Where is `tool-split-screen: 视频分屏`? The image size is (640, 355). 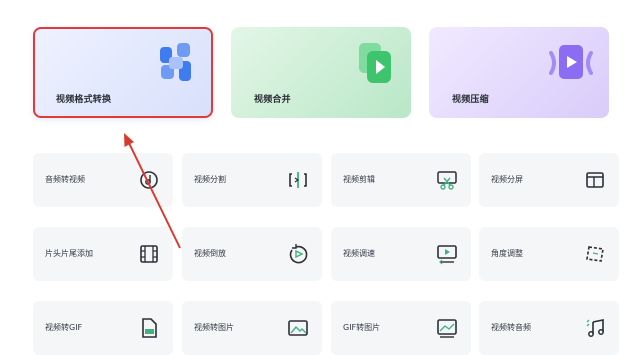 tool-split-screen: 视频分屏 is located at coordinates (549, 180).